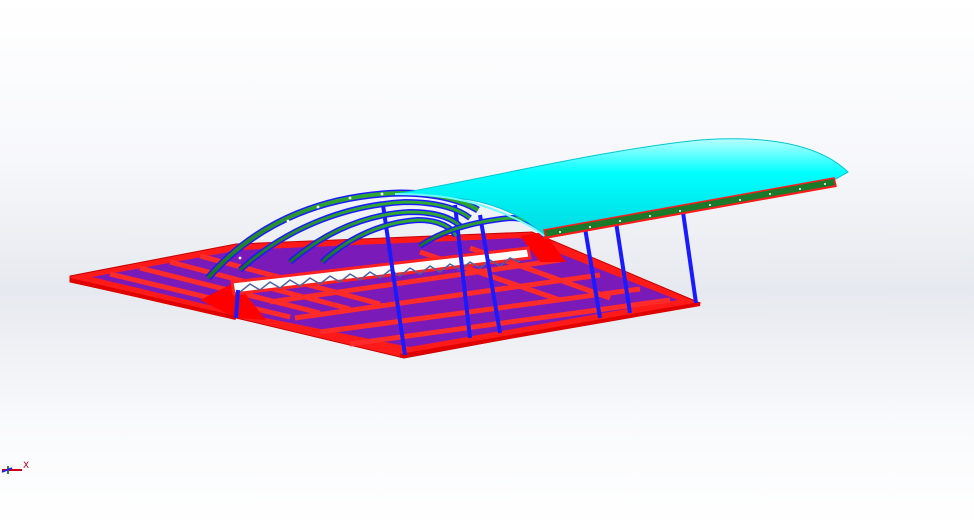  What do you see at coordinates (11, 470) in the screenshot?
I see `coordinate-triad-icon` at bounding box center [11, 470].